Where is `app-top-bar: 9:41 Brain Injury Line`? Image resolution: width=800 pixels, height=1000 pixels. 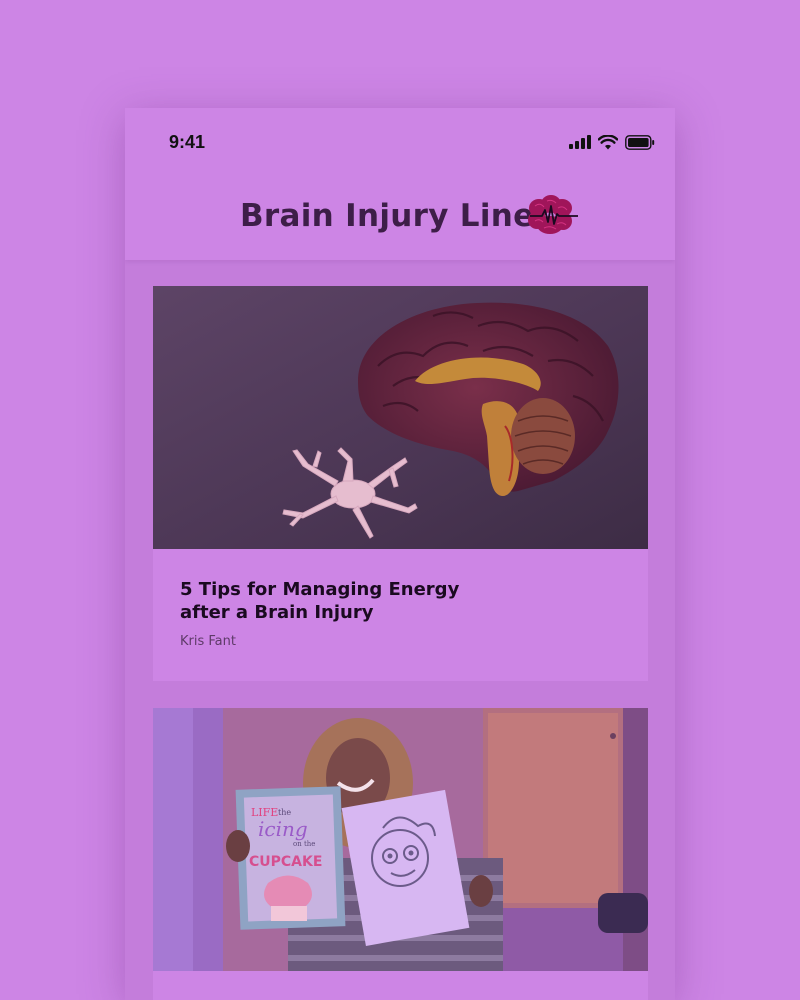
app-top-bar: 9:41 Brain Injury Line is located at coordinates (400, 184).